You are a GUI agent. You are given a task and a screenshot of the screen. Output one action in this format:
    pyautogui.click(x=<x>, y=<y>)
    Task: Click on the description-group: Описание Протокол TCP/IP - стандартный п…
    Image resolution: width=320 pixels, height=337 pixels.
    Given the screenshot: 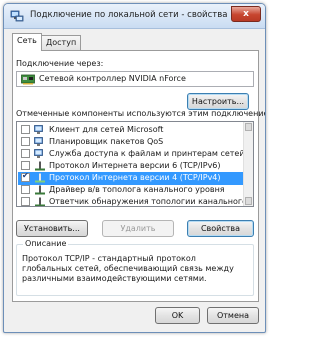 What is the action you would take?
    pyautogui.click(x=135, y=267)
    